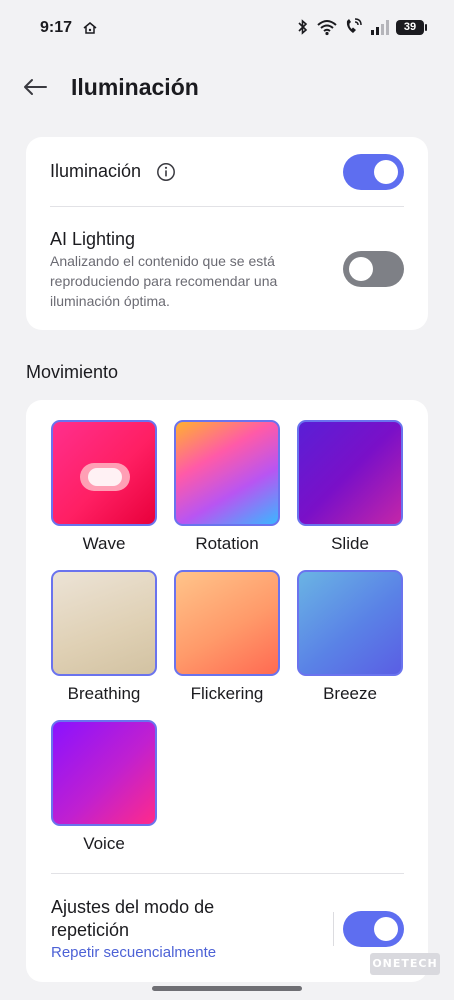 Image resolution: width=454 pixels, height=1000 pixels. Describe the element at coordinates (350, 473) in the screenshot. I see `effect-tile-slide` at that location.